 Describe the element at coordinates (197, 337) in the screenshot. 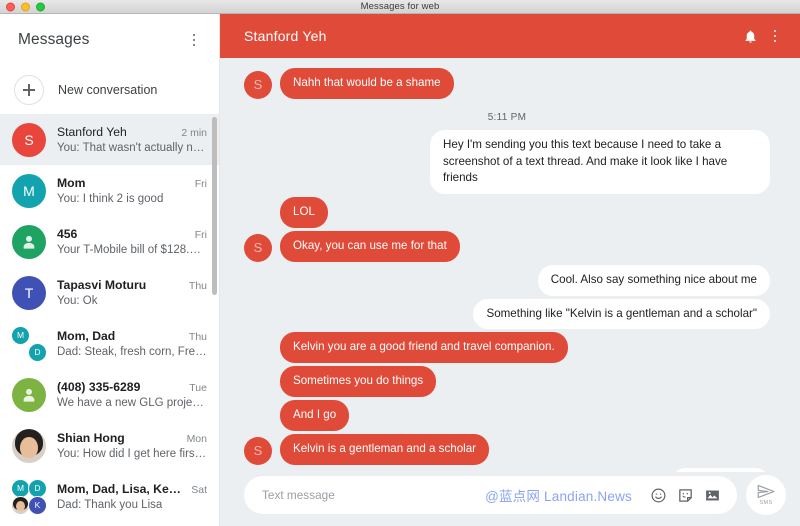

I see `conversation-time: Thu` at that location.